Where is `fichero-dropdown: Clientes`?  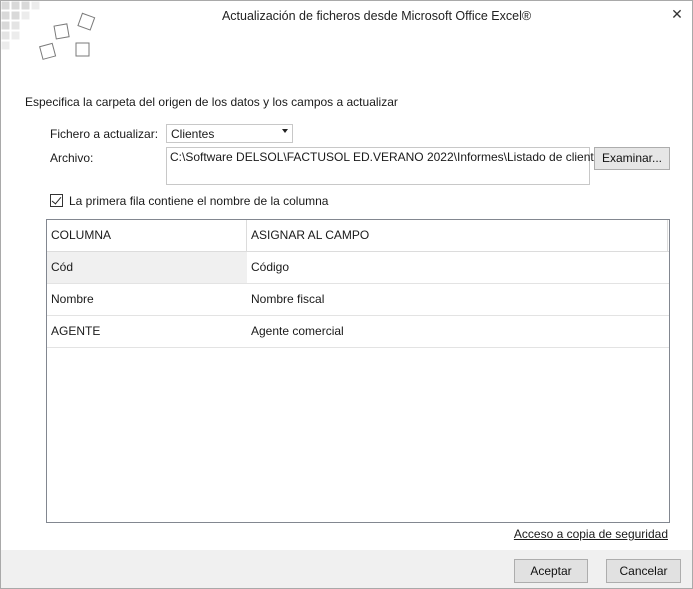 fichero-dropdown: Clientes is located at coordinates (229, 133).